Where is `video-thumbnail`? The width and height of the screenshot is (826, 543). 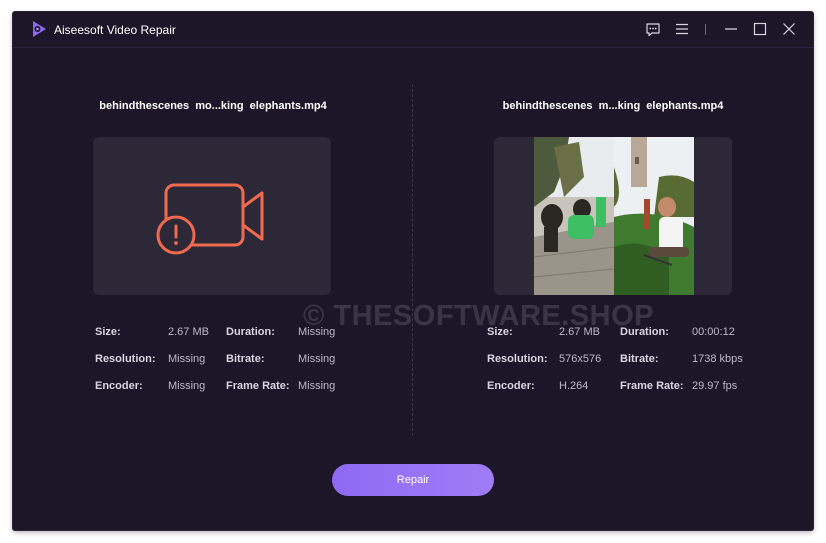
video-thumbnail is located at coordinates (613, 216).